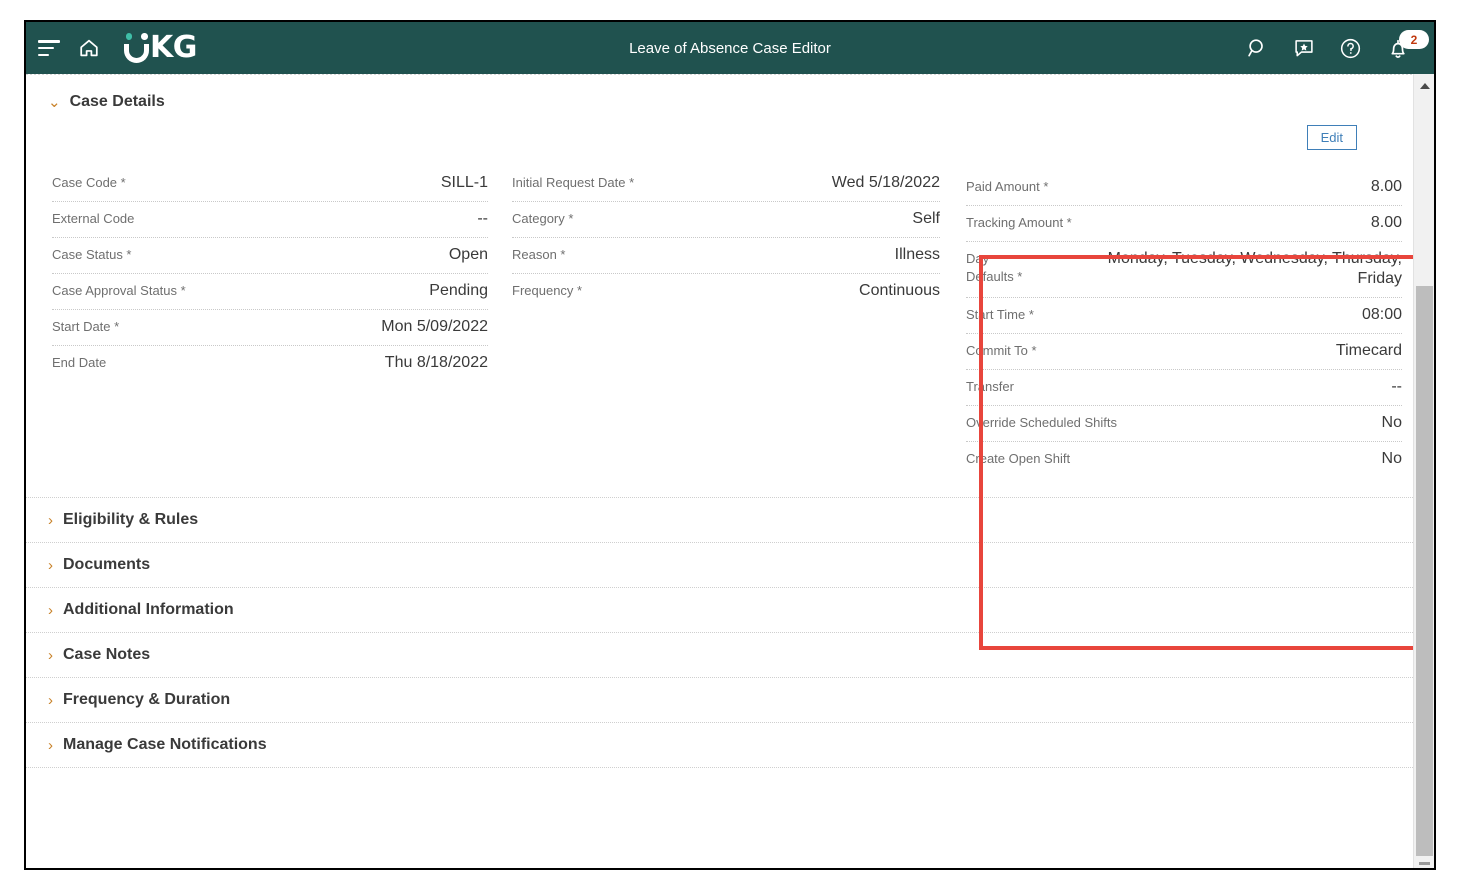 This screenshot has width=1460, height=886. Describe the element at coordinates (1350, 48) in the screenshot. I see `help-icon` at that location.